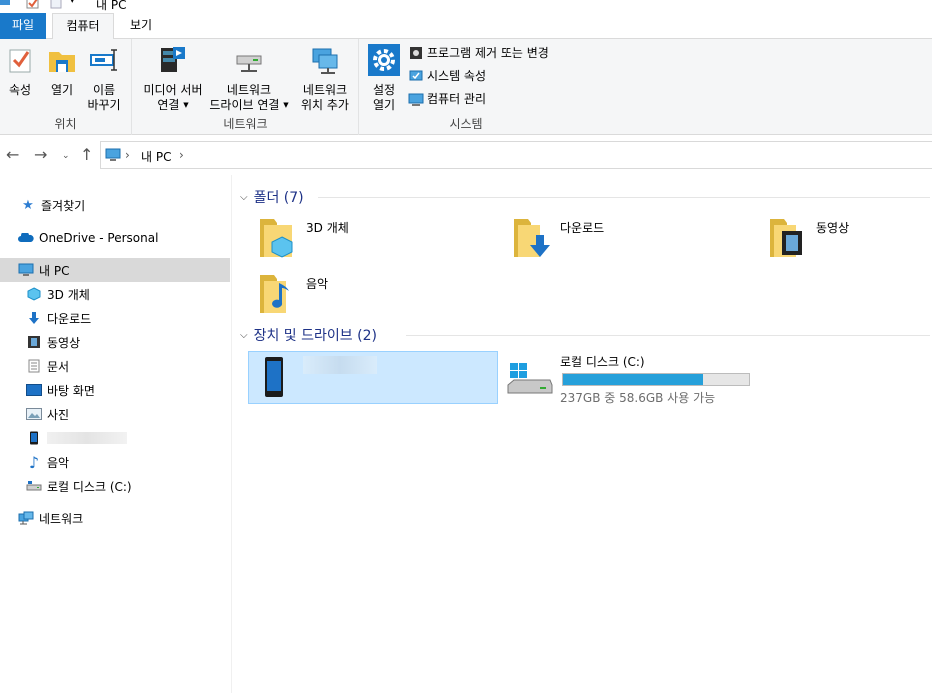  I want to click on device-local-disk: 로컬 디스크 (C:) 237GB 중 58.6GB 사용 가능, so click(634, 378).